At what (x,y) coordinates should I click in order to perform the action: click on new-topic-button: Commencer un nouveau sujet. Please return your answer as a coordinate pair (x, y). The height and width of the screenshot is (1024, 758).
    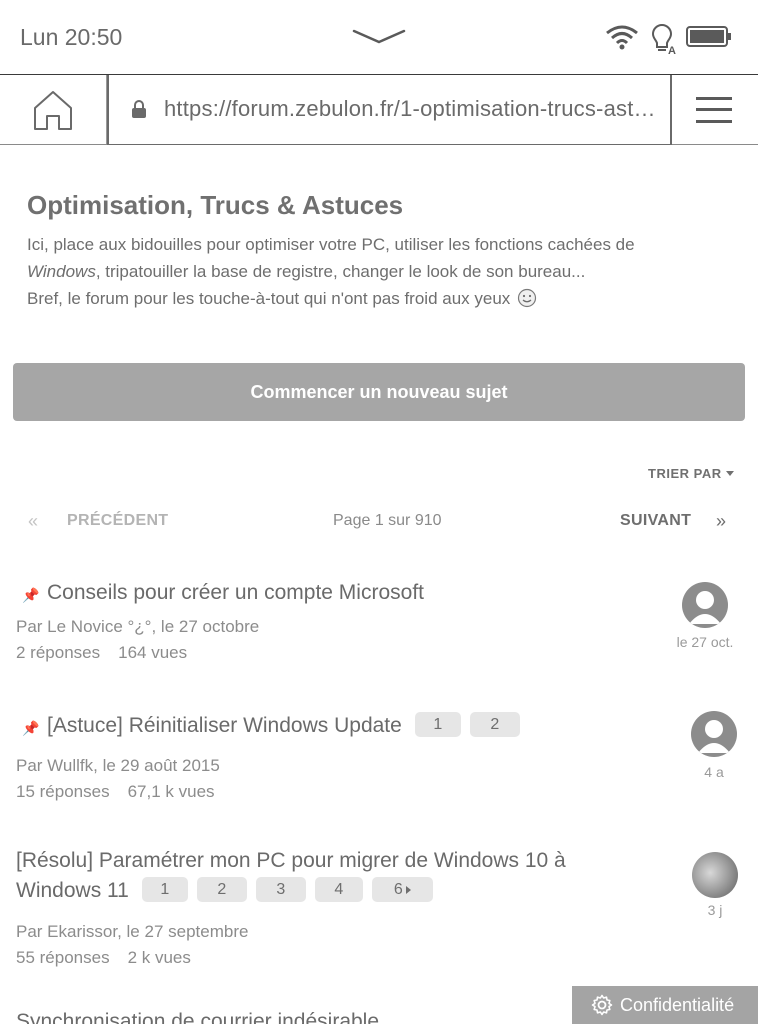
    Looking at the image, I should click on (379, 392).